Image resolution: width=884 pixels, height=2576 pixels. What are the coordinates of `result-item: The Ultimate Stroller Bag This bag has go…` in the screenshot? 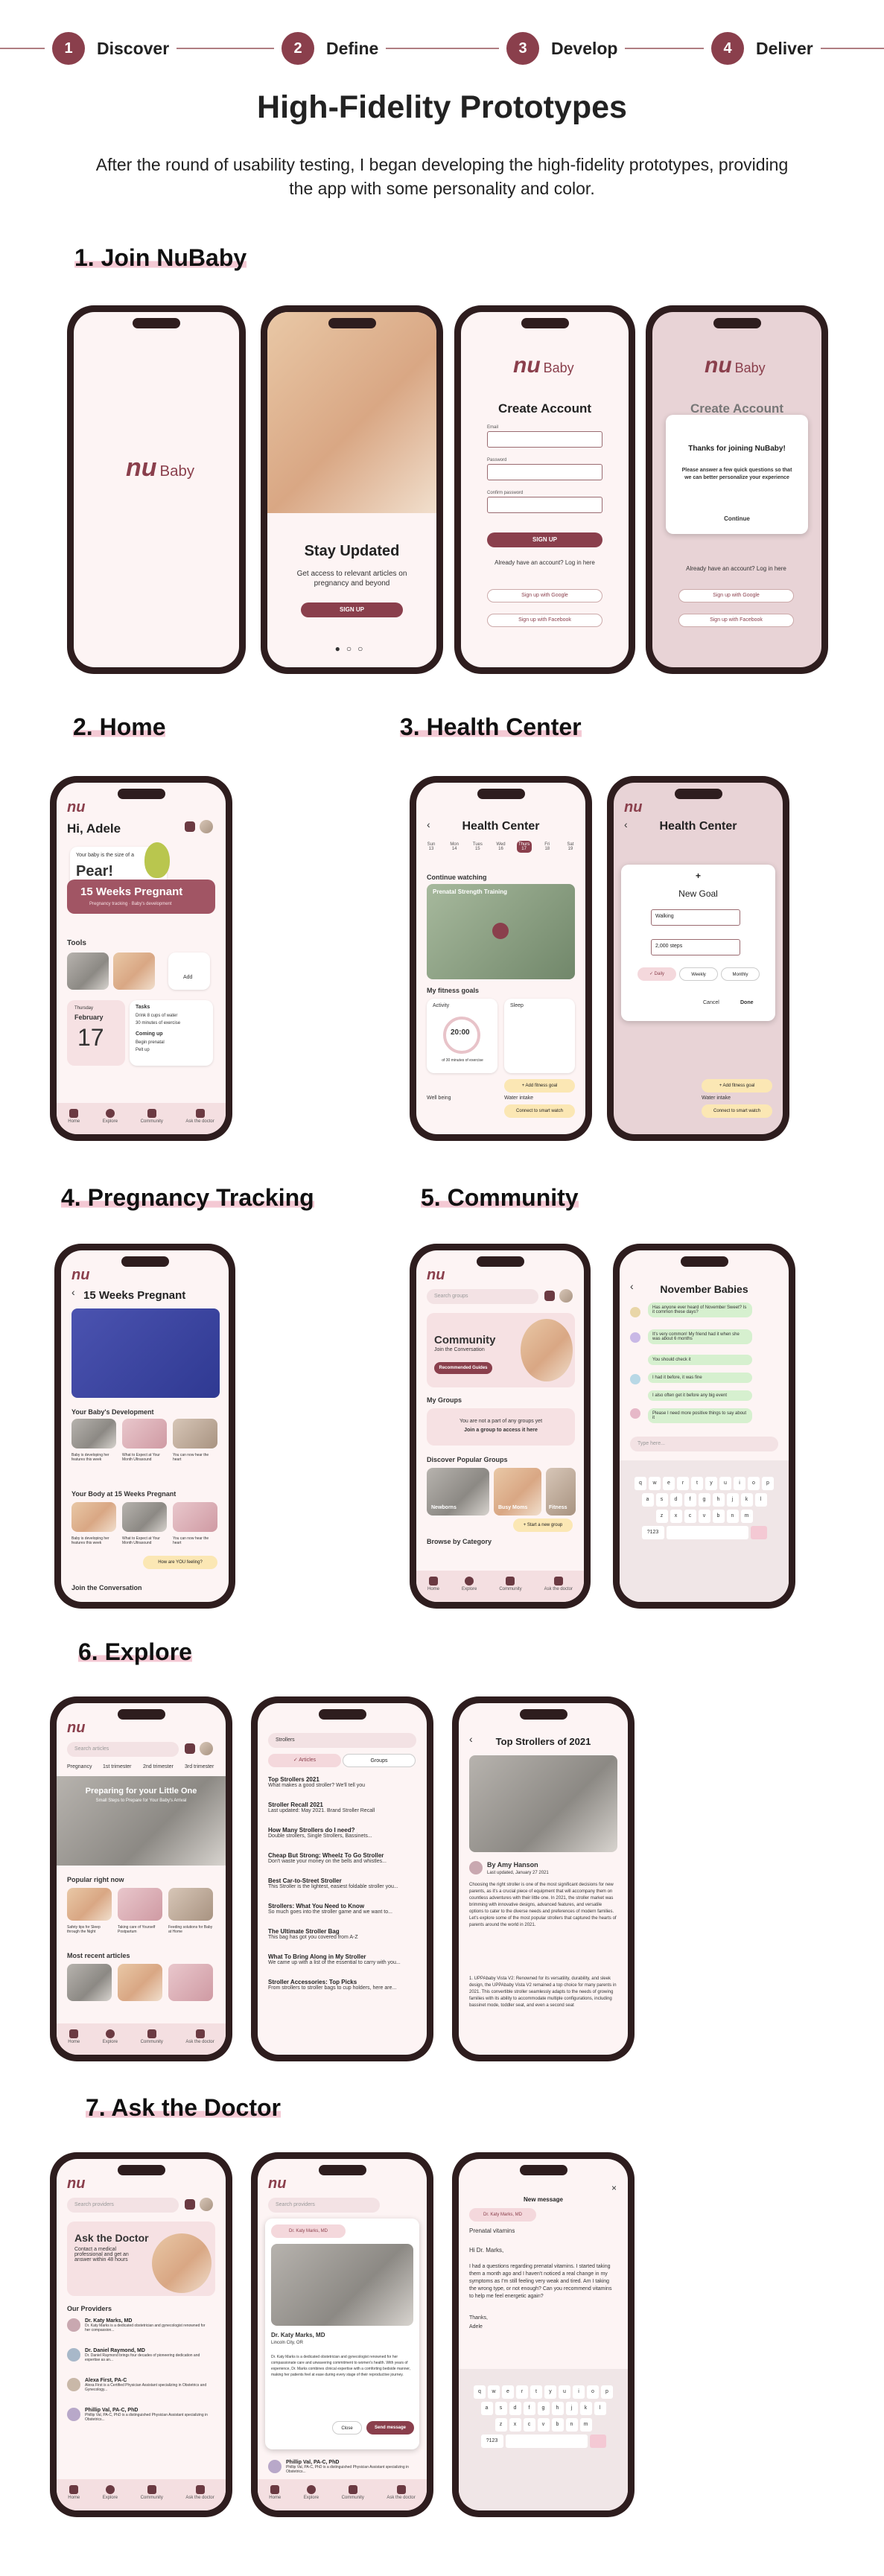 It's located at (342, 1934).